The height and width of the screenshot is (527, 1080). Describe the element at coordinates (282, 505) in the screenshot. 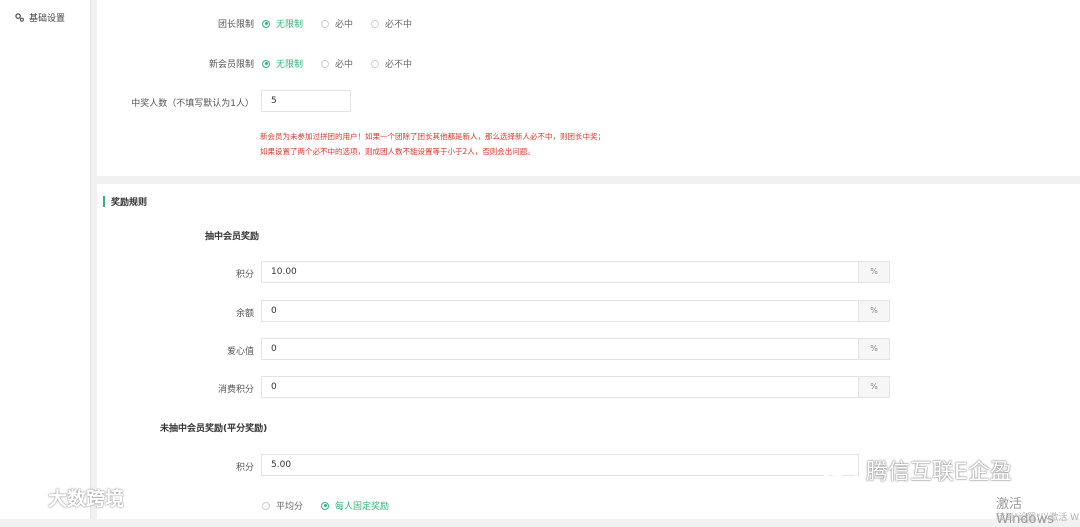

I see `split-mode-option-average: 平均分` at that location.